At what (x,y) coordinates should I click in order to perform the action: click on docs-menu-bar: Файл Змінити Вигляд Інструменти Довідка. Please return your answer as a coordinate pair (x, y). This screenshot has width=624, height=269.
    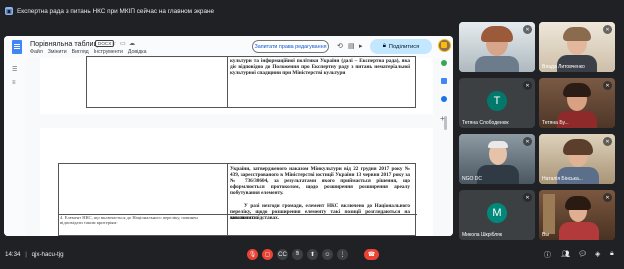
    Looking at the image, I should click on (88, 52).